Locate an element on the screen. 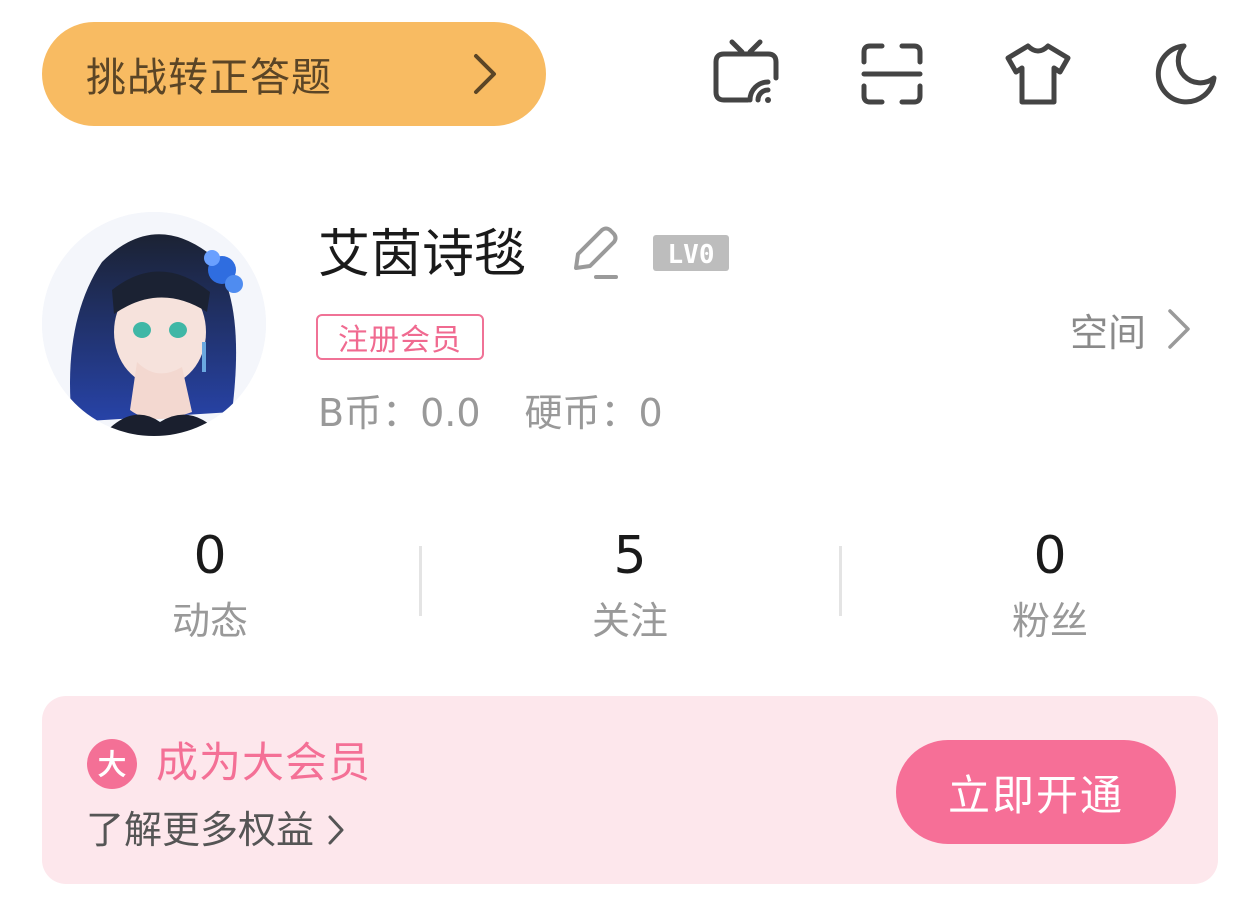 This screenshot has width=1260, height=916. challenge-quiz-button: 挑战转正答题 is located at coordinates (294, 74).